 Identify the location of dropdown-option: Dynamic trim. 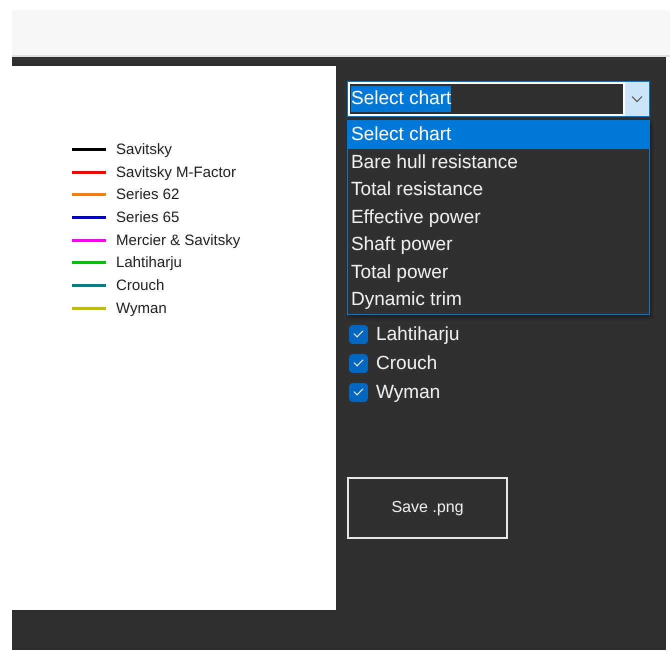
(498, 300).